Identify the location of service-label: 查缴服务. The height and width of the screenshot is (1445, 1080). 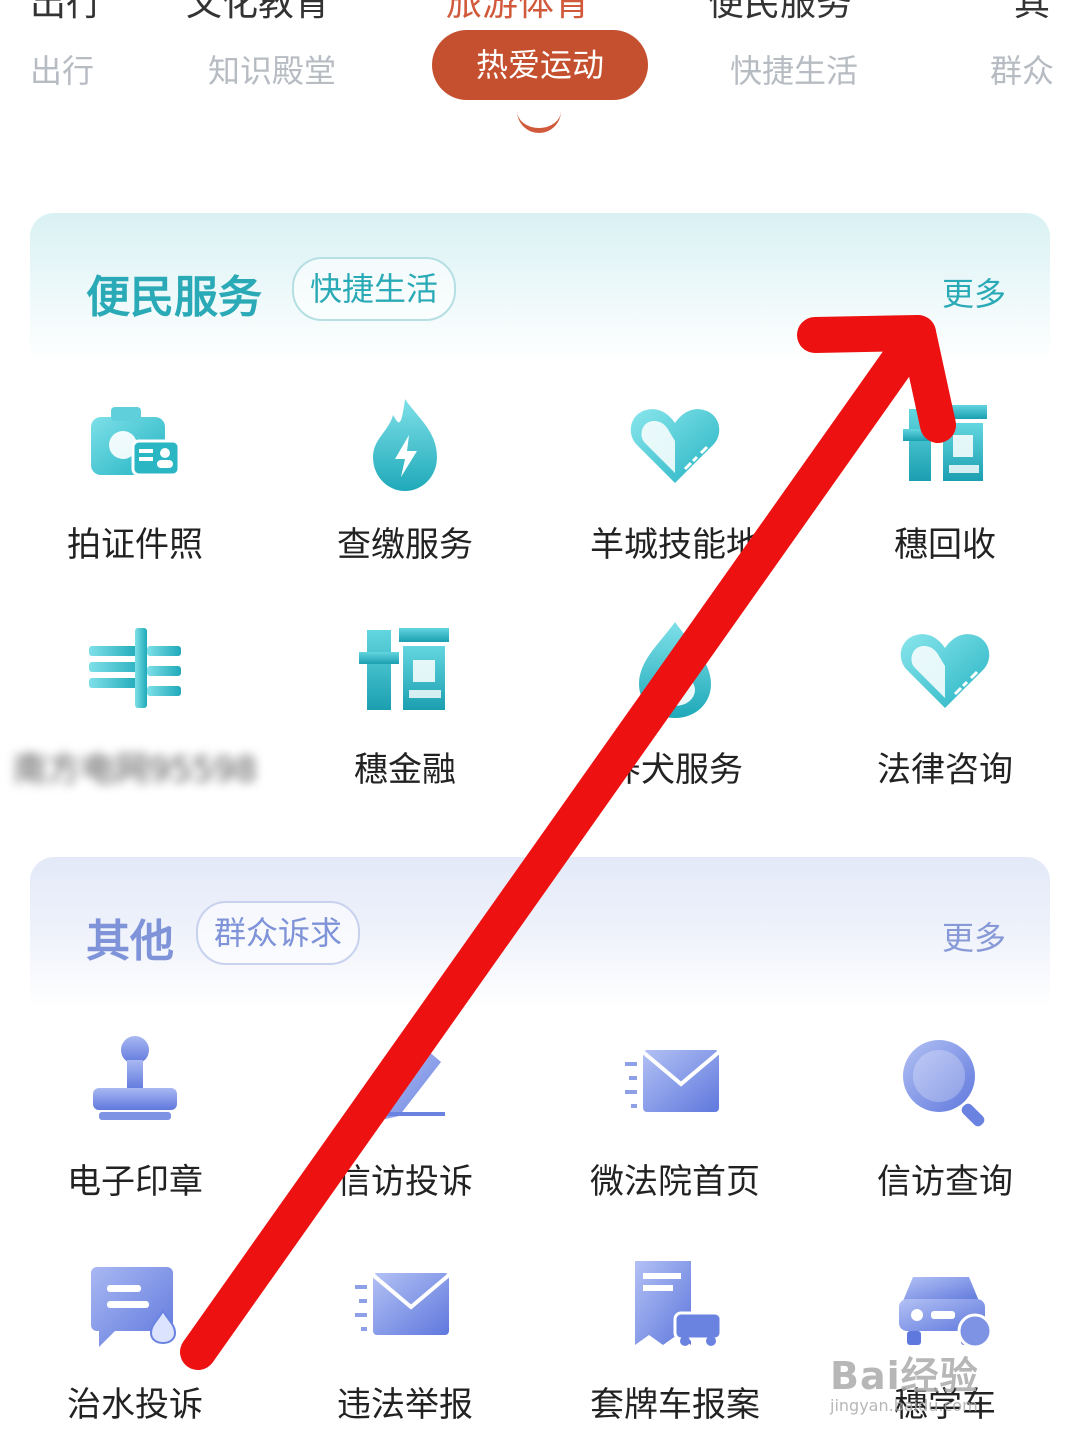
(405, 545).